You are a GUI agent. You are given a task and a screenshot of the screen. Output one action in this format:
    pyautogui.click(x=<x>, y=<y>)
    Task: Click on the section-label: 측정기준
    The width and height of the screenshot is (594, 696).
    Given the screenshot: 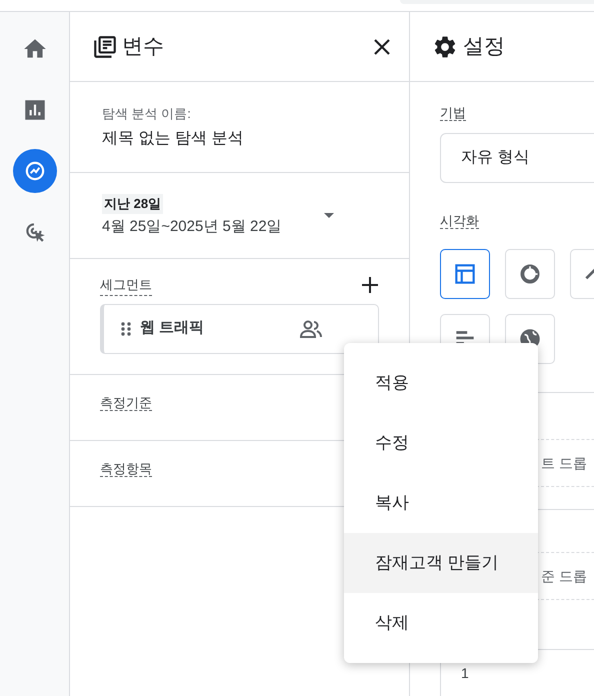 What is the action you would take?
    pyautogui.click(x=126, y=403)
    